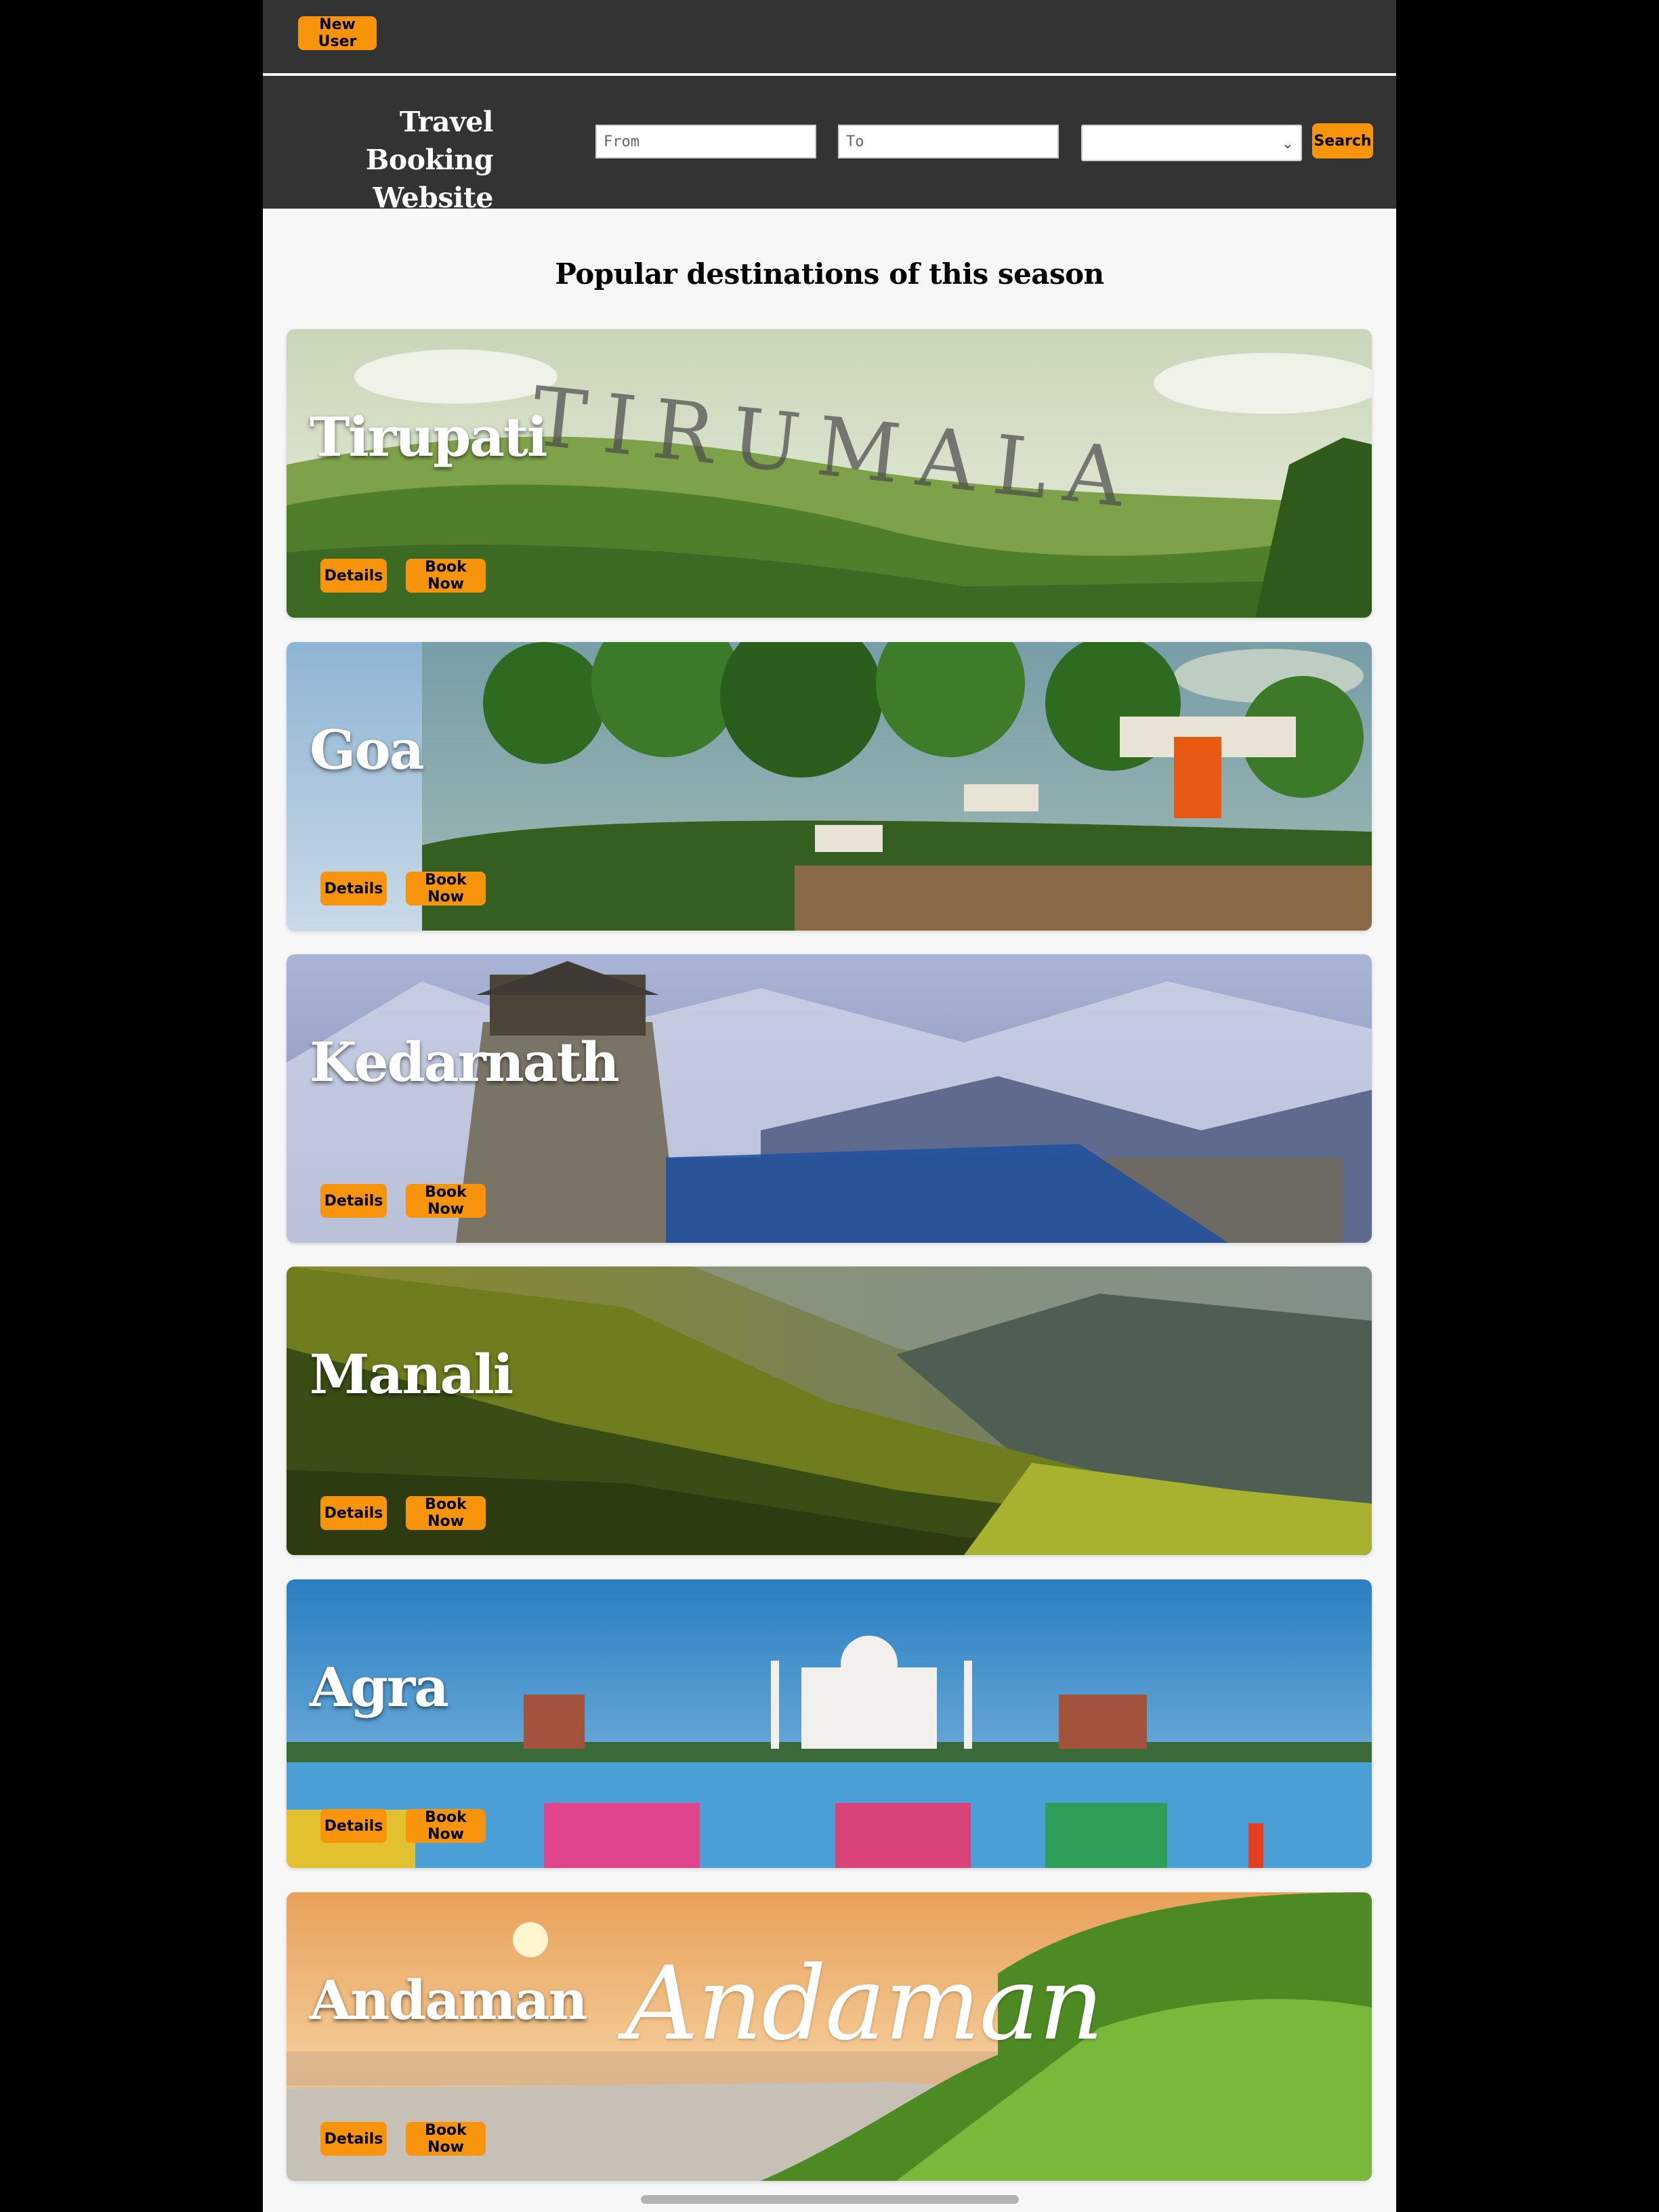 The image size is (1659, 2212). What do you see at coordinates (433, 198) in the screenshot?
I see `site-title-line2: Website` at bounding box center [433, 198].